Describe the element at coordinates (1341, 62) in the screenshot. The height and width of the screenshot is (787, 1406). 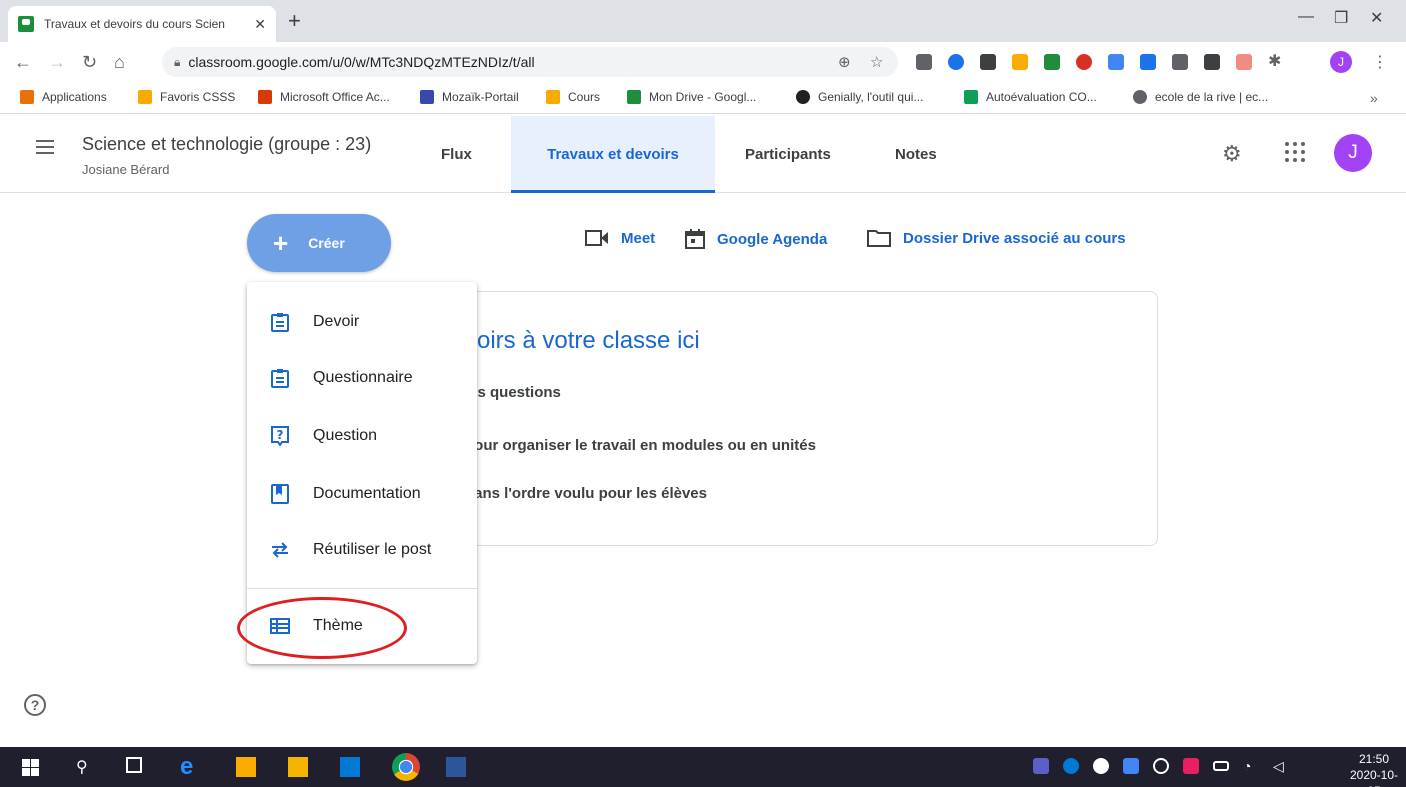
I see `browser-profile-avatar: J` at that location.